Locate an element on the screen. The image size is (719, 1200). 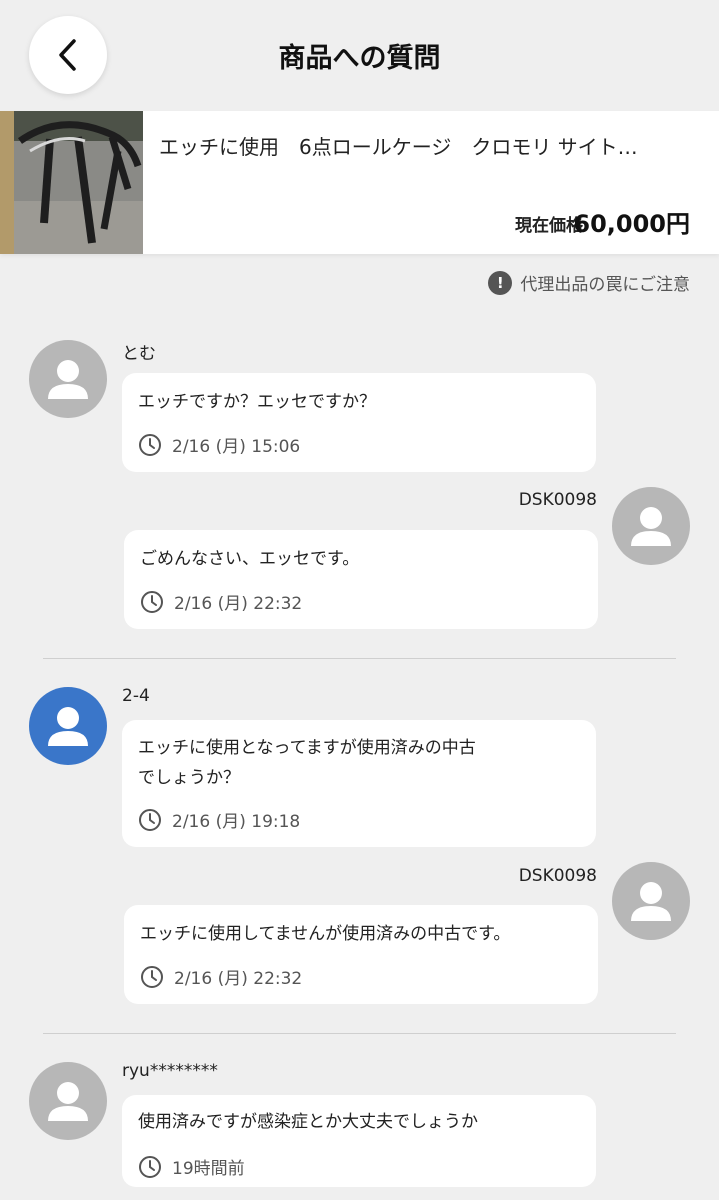
answer-text: ごめんなさい、エッセです。 is located at coordinates (250, 559).